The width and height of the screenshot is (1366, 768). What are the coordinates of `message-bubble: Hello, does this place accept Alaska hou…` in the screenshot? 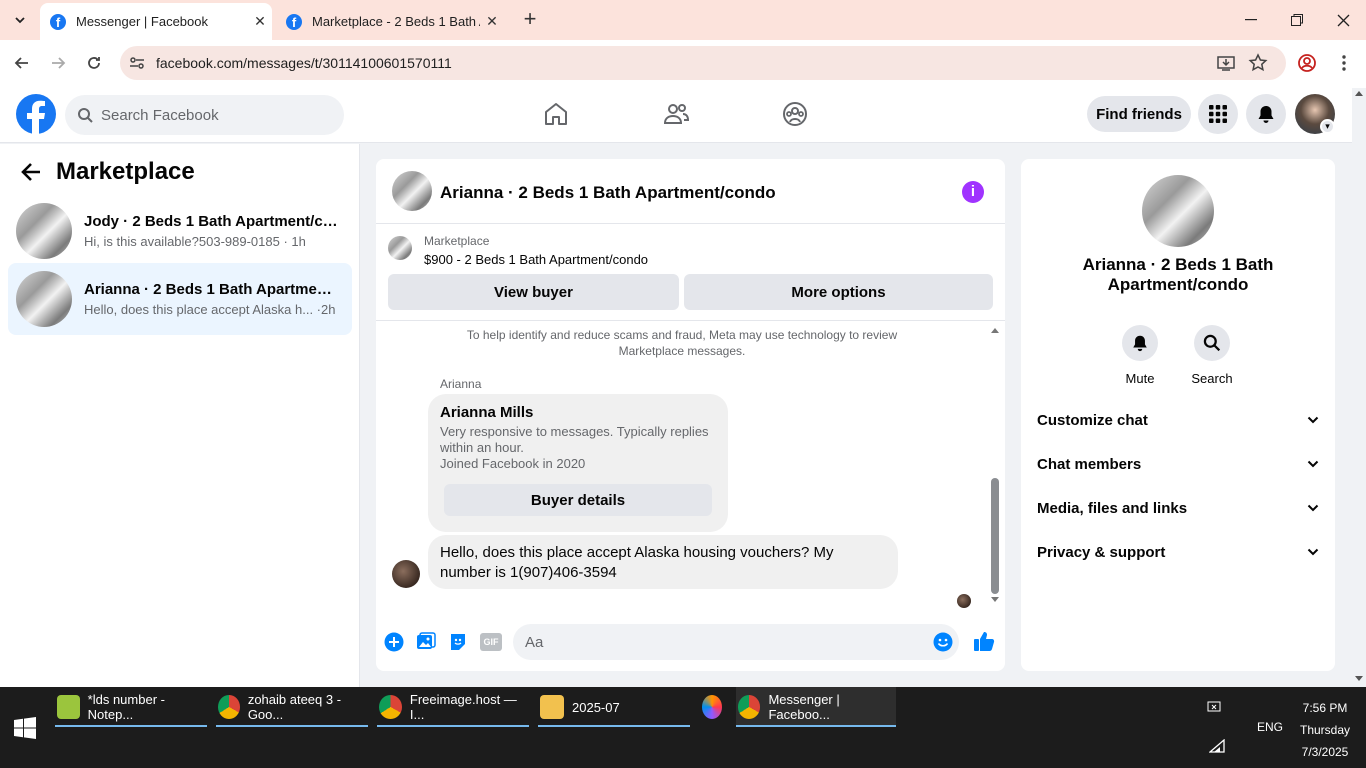 It's located at (663, 562).